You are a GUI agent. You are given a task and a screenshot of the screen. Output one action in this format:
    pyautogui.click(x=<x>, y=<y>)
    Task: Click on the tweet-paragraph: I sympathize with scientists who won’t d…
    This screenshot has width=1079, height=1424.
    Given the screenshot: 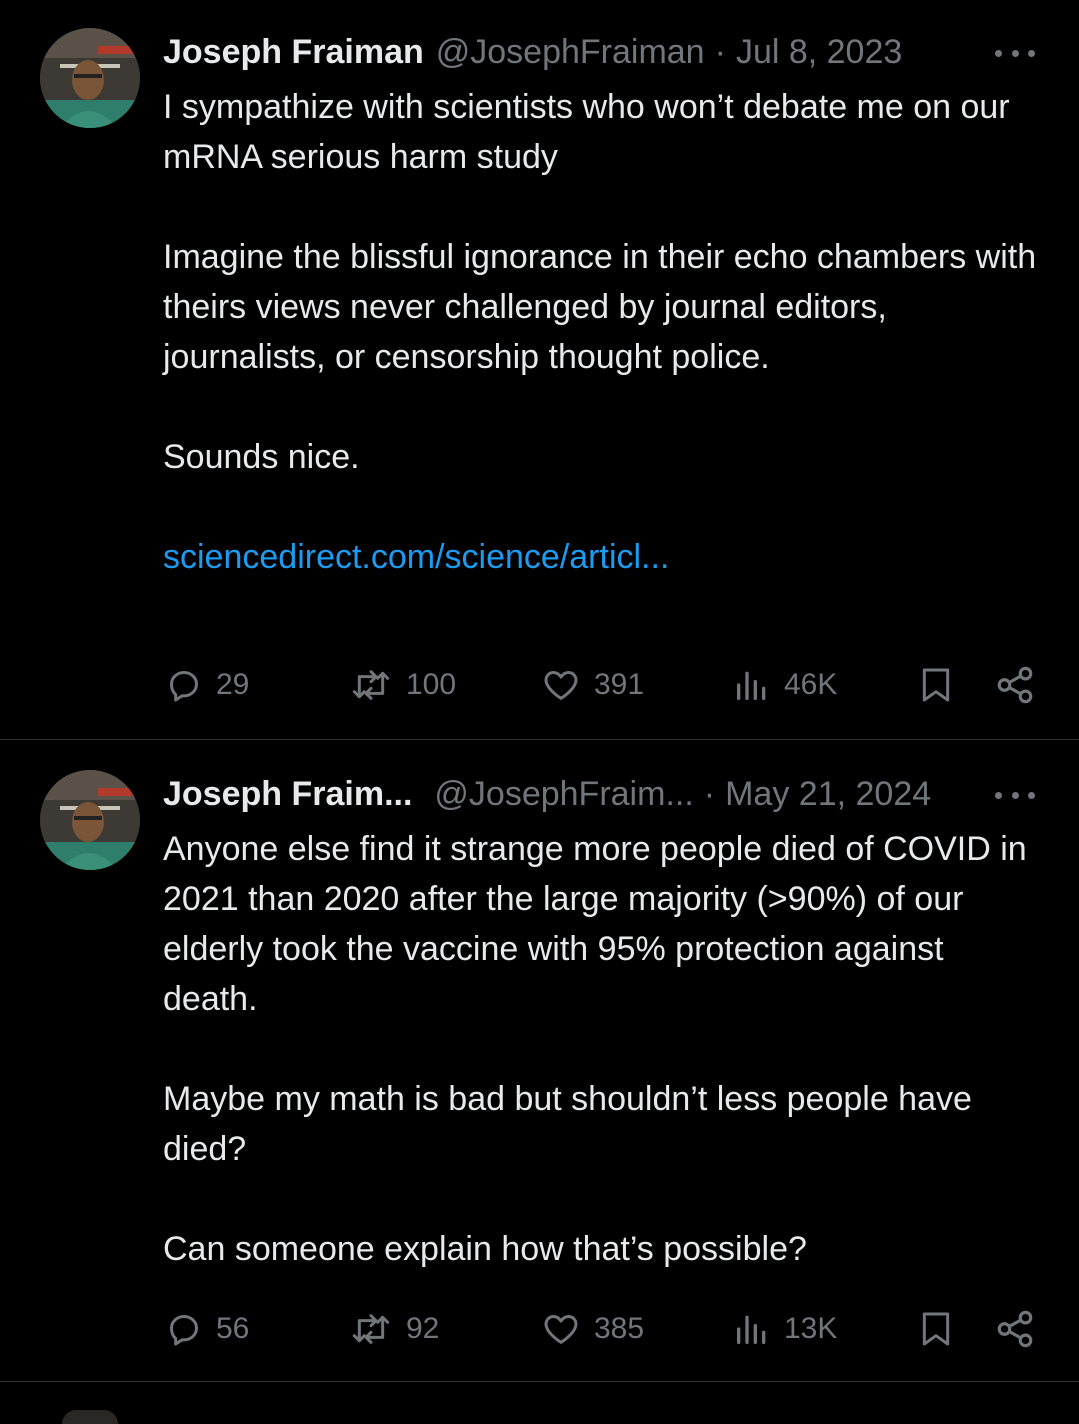 What is the action you would take?
    pyautogui.click(x=586, y=132)
    